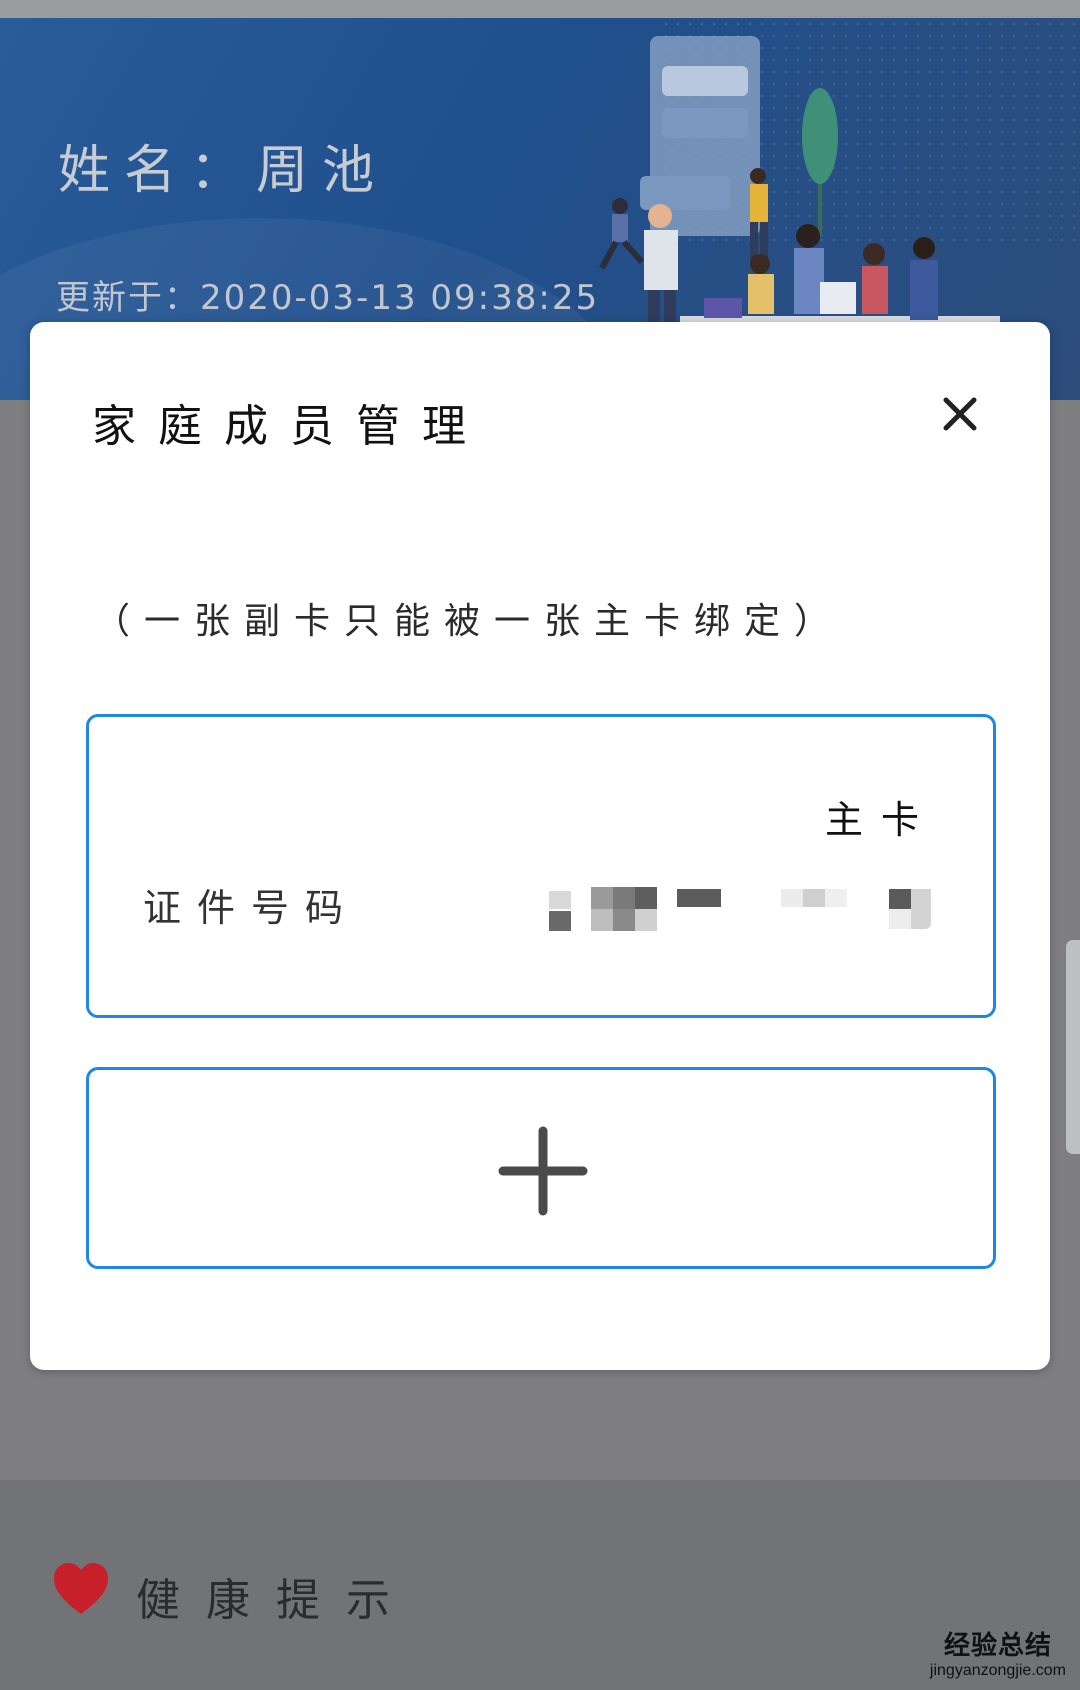  Describe the element at coordinates (1073, 1047) in the screenshot. I see `scrollbar` at that location.